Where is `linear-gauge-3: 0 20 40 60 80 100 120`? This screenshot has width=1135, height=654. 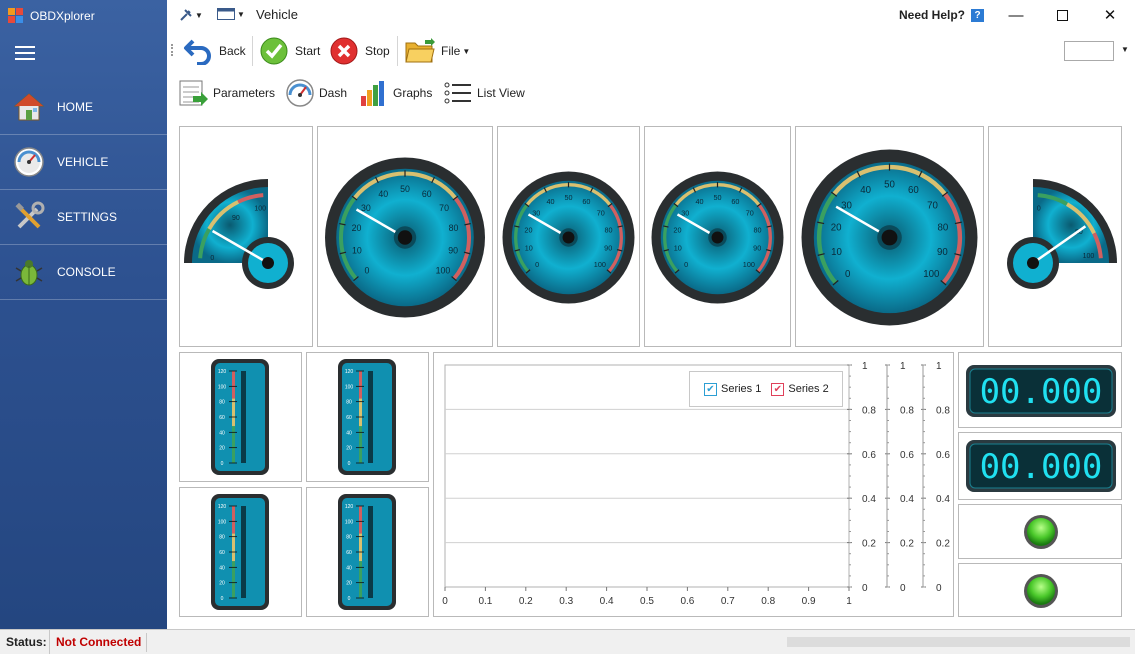
linear-gauge-3: 0 20 40 60 80 100 120 is located at coordinates (240, 552).